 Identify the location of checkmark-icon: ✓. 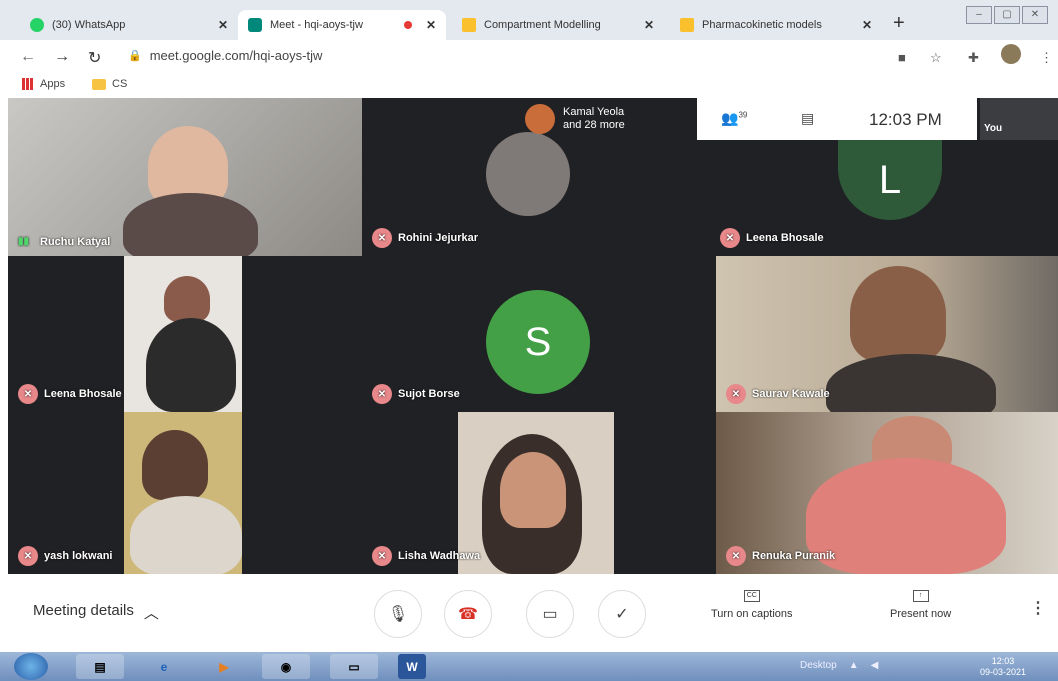
(622, 614).